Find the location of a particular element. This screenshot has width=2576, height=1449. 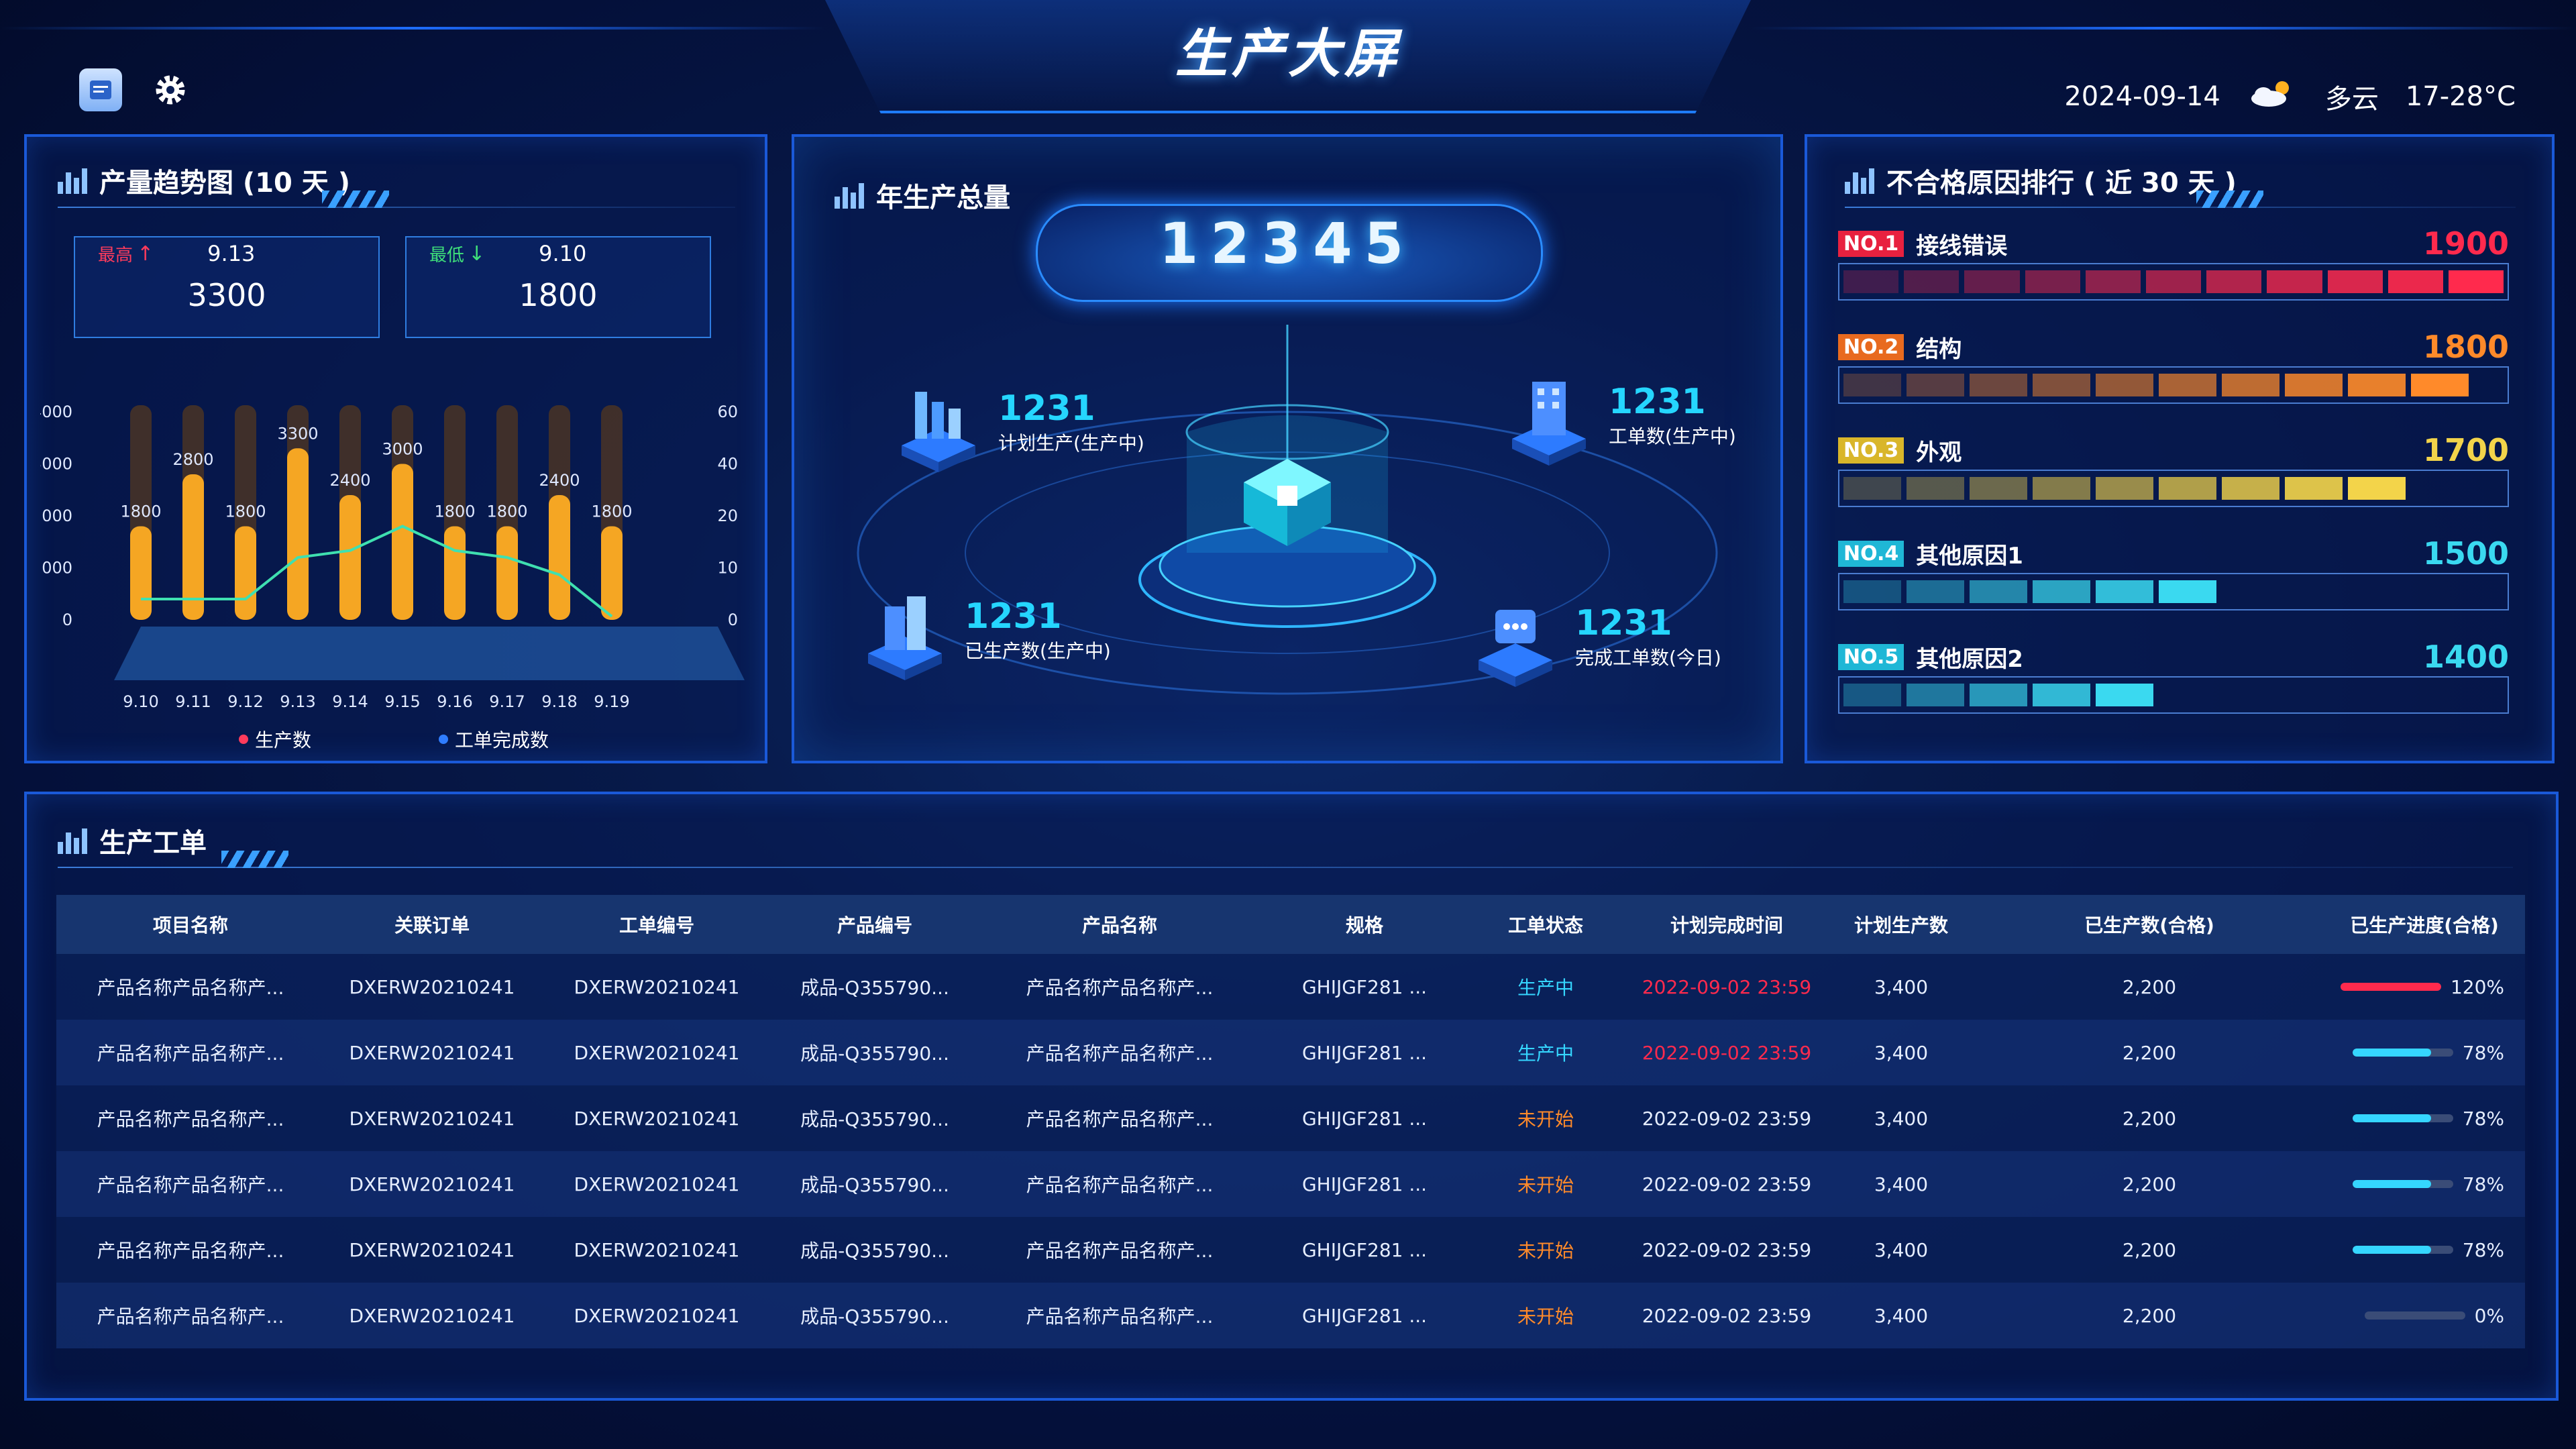

column-header: 产品名称 is located at coordinates (1119, 924).